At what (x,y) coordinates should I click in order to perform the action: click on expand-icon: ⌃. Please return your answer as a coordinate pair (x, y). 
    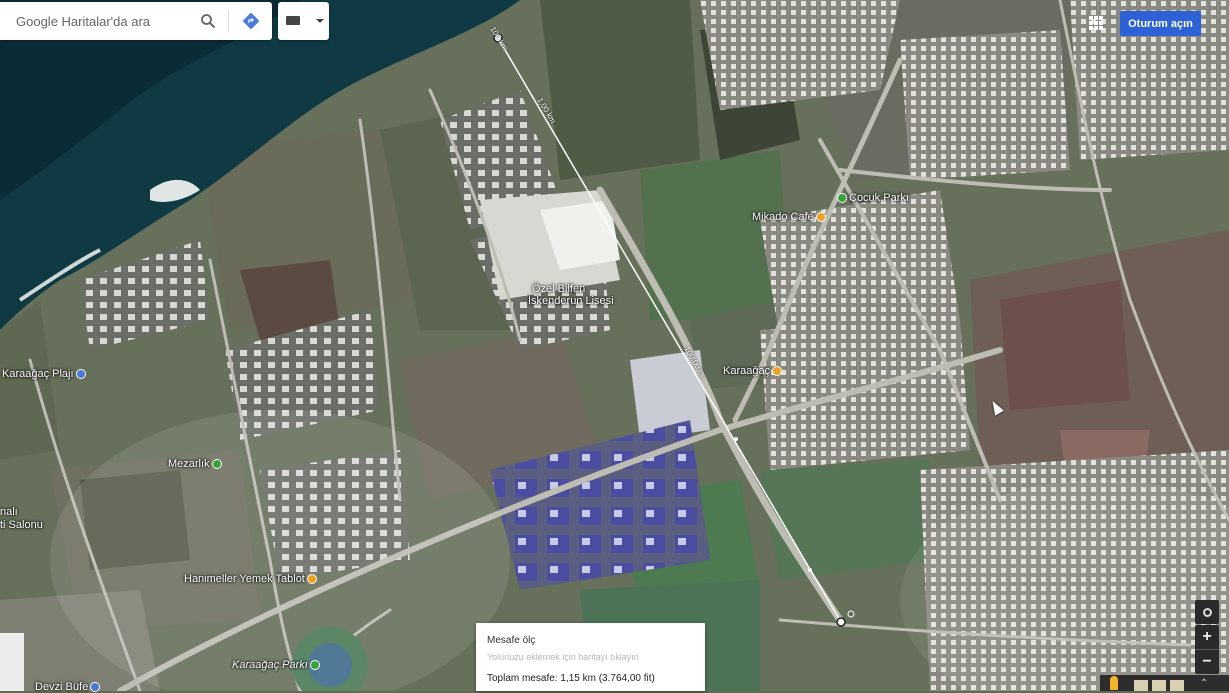
    Looking at the image, I should click on (1204, 683).